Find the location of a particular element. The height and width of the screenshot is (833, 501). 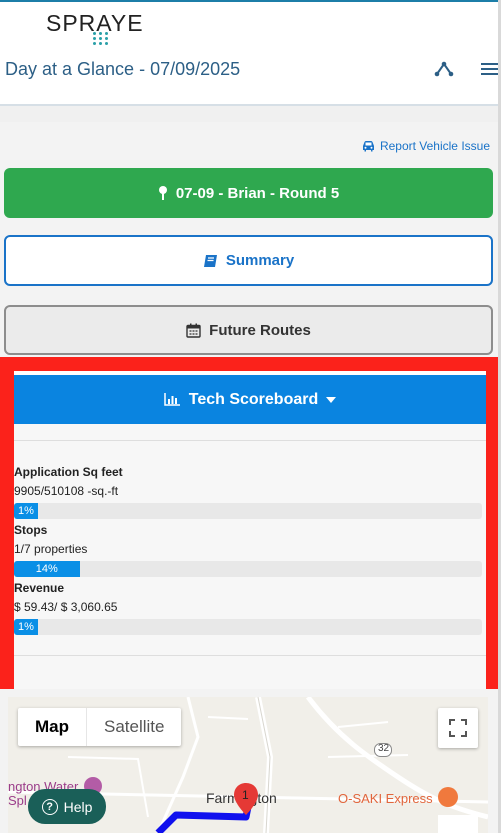

hamburger-menu-icon is located at coordinates (489, 71).